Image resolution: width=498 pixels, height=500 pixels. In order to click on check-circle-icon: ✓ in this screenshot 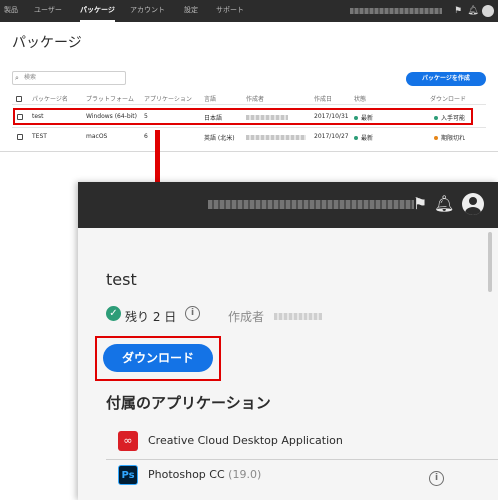, I will do `click(113, 313)`.